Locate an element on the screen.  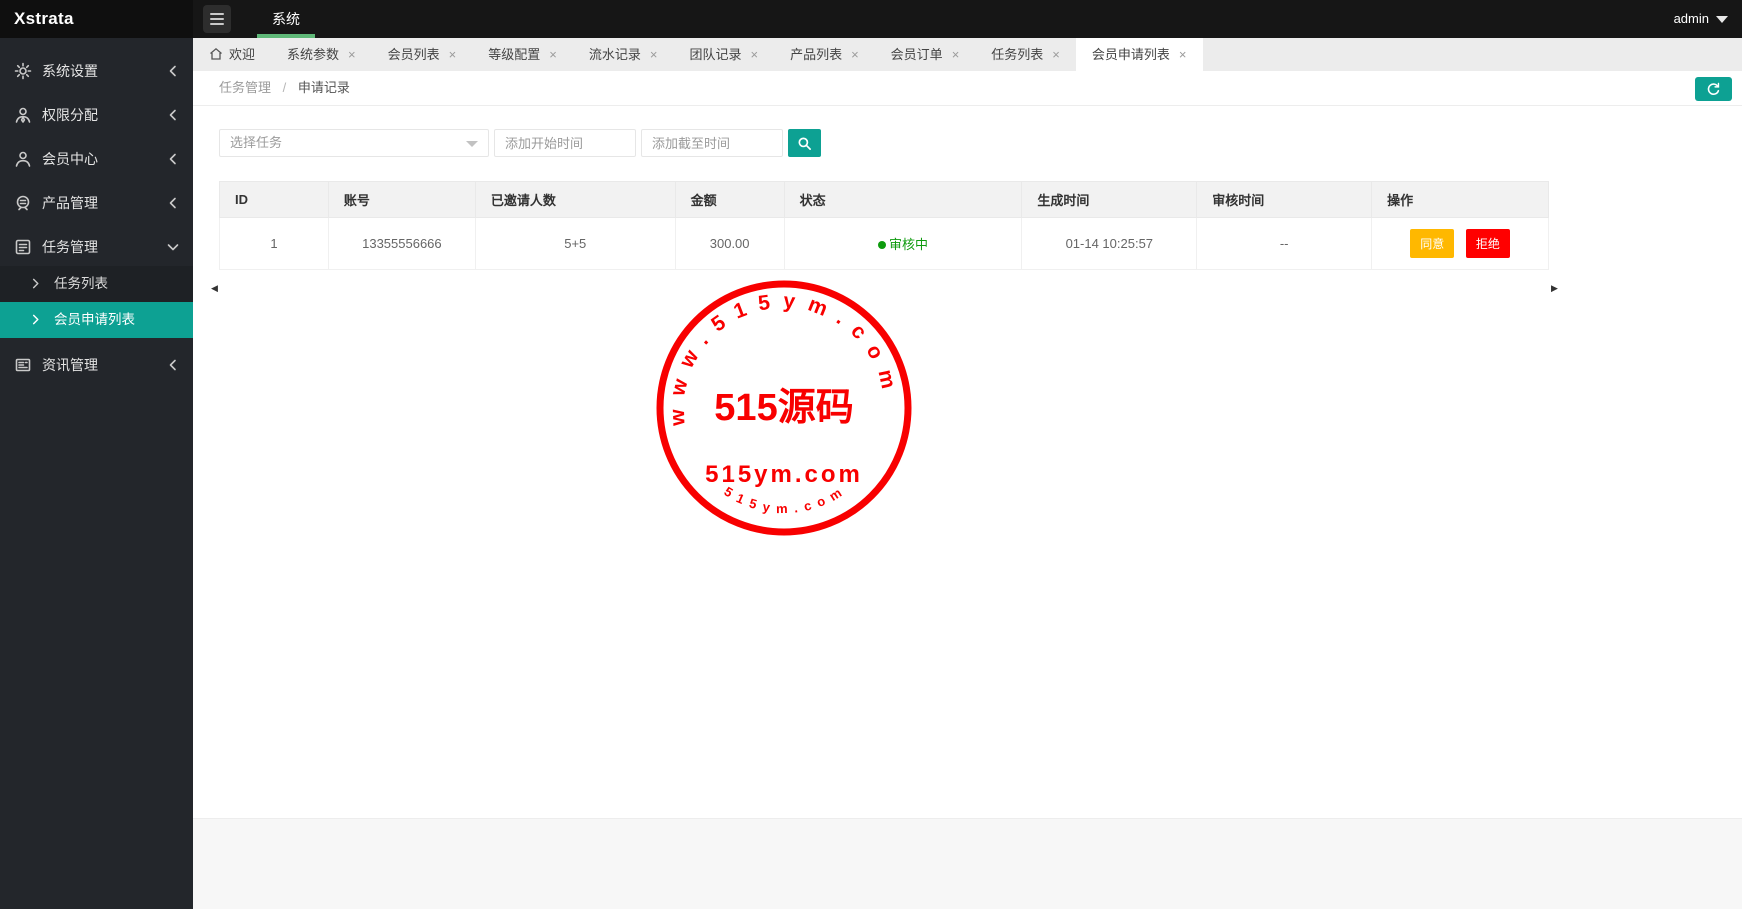
approve-button: 同意 is located at coordinates (1432, 243).